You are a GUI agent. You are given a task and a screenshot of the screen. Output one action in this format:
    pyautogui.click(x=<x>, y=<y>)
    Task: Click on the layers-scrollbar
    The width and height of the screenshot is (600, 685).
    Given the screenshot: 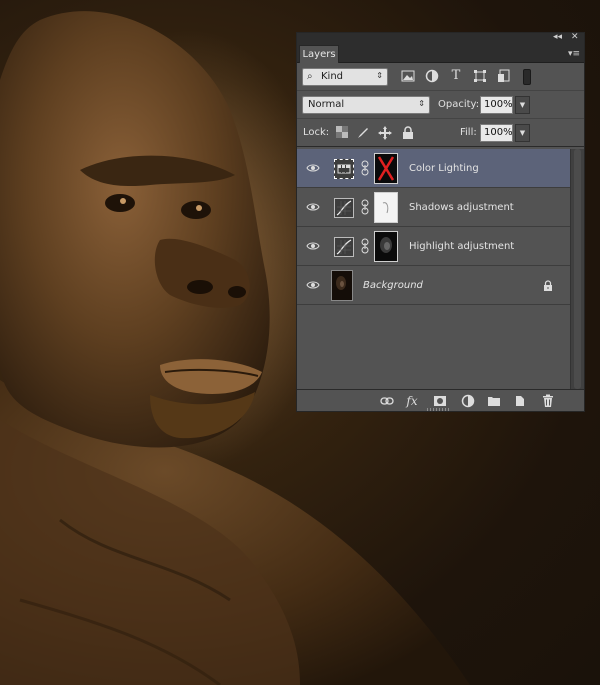 What is the action you would take?
    pyautogui.click(x=577, y=269)
    